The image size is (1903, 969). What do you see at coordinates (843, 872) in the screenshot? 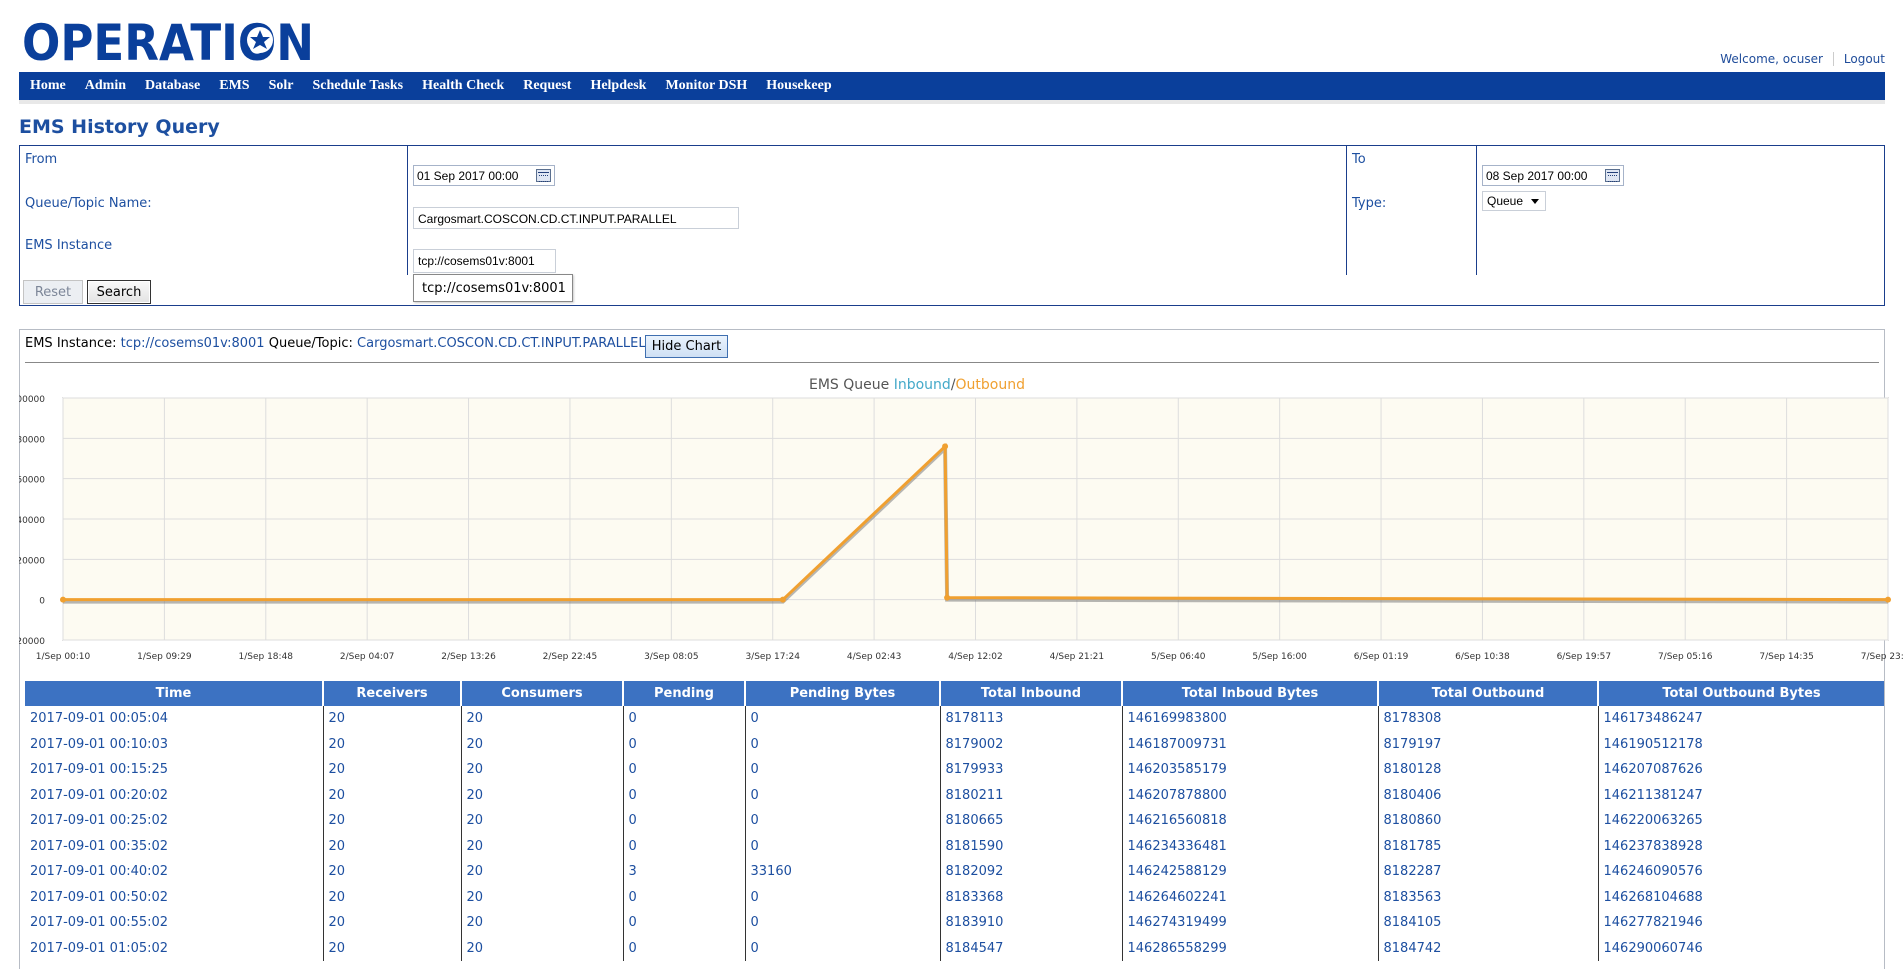
I see `table-cell: 33160` at bounding box center [843, 872].